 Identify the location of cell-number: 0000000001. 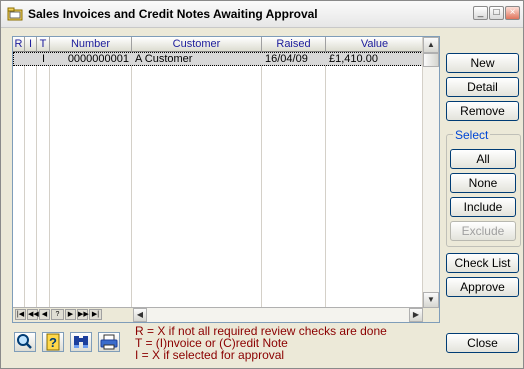
(98, 59).